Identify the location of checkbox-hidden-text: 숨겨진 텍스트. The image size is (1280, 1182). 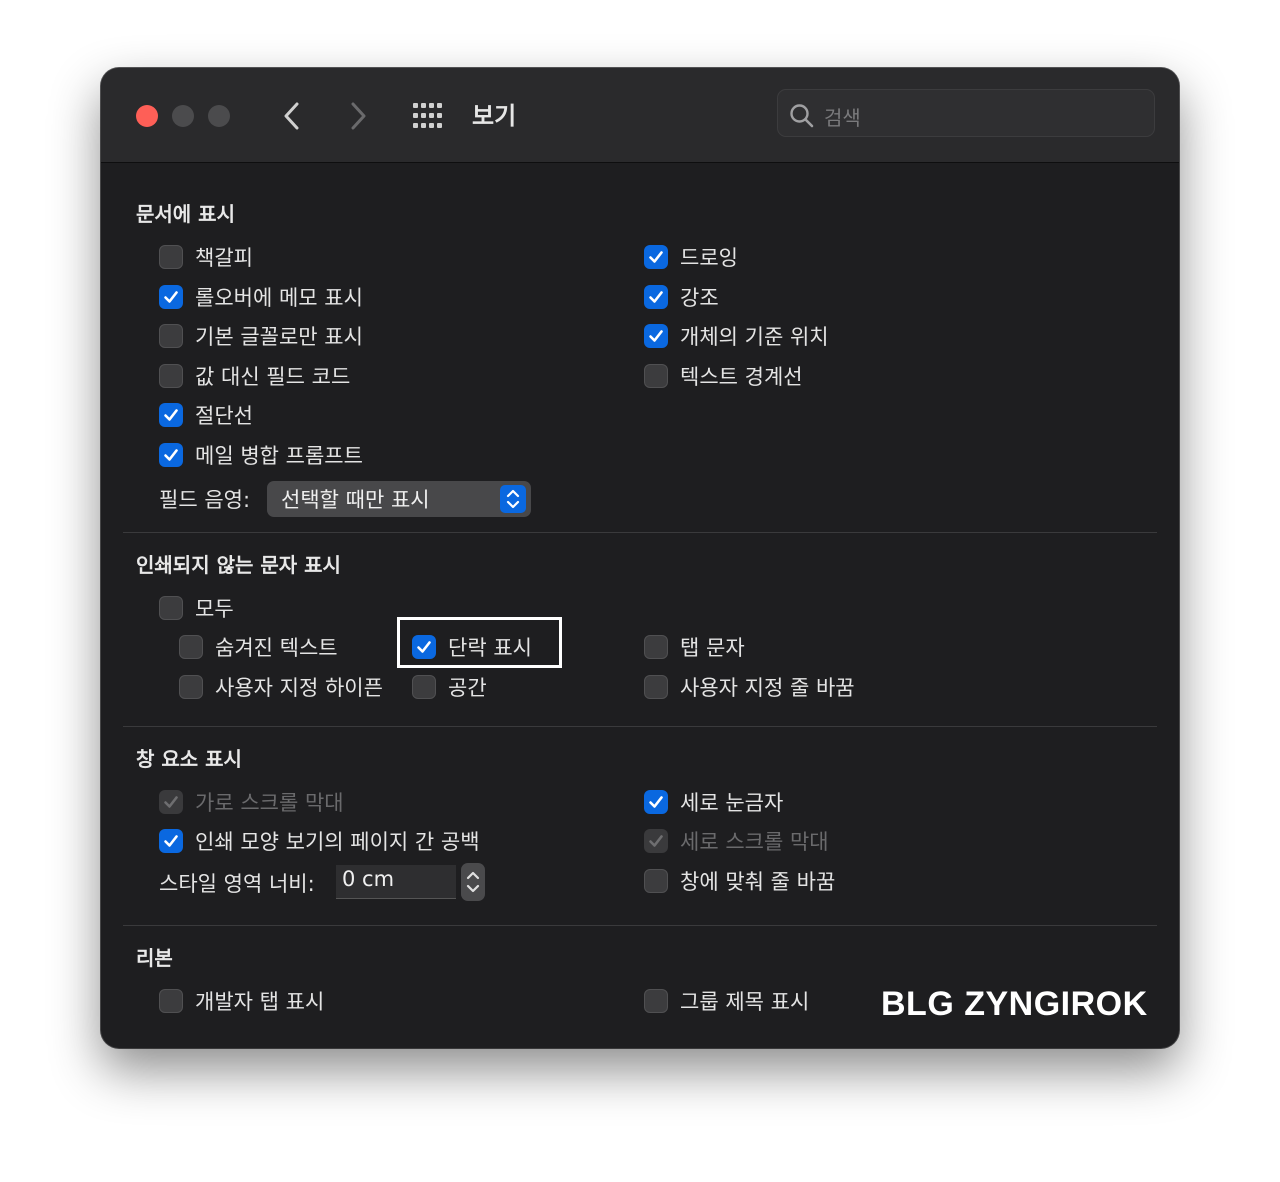
(258, 647).